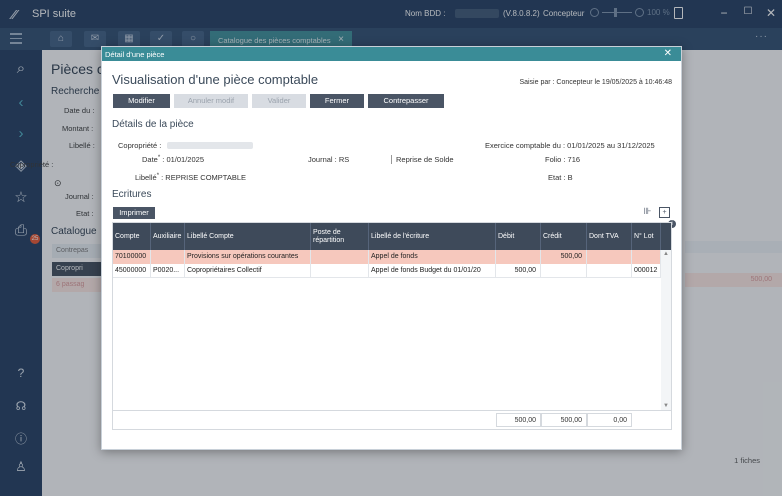 This screenshot has height=496, width=782. I want to click on copro-value-blurred, so click(210, 145).